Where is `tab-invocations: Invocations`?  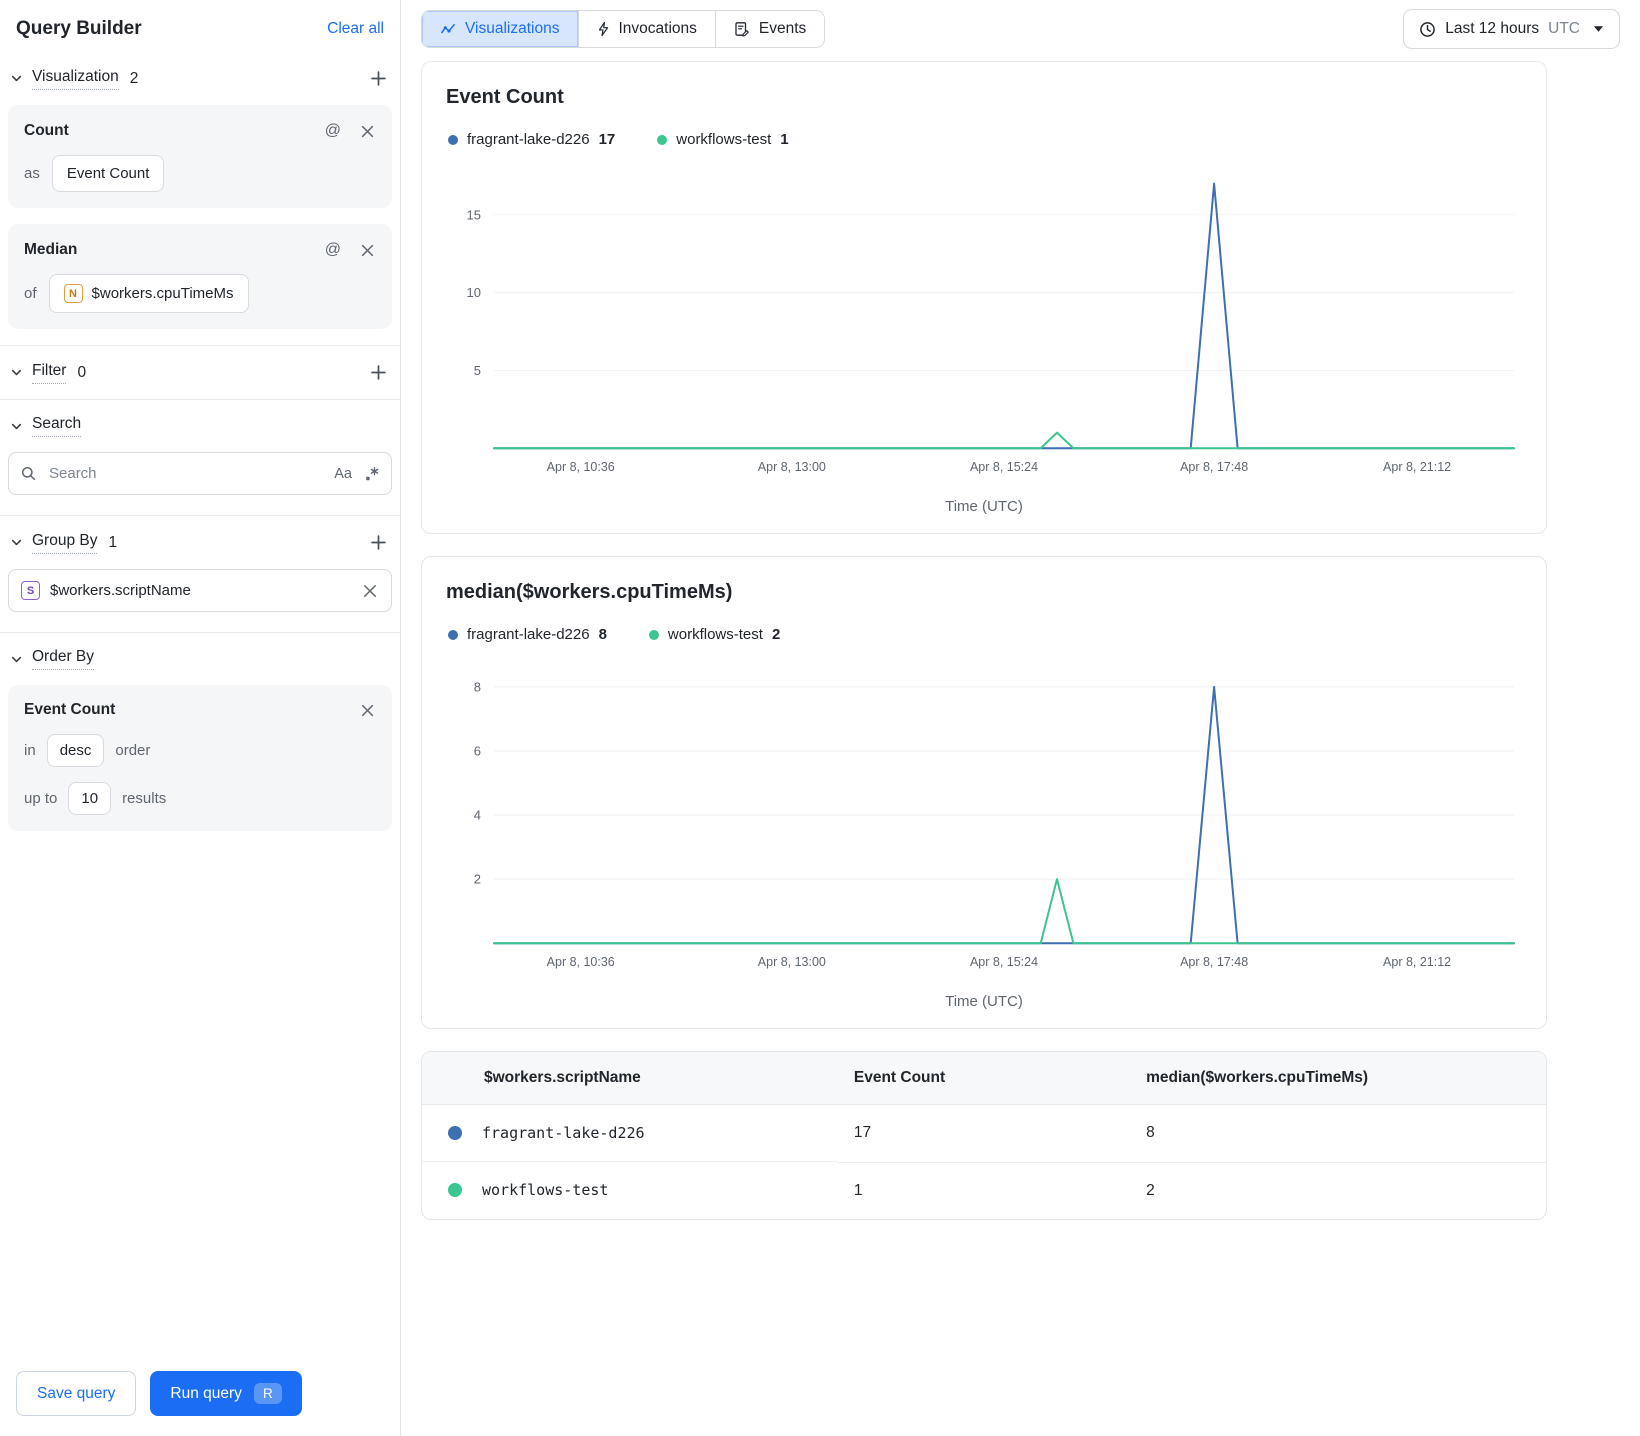
tab-invocations: Invocations is located at coordinates (646, 29).